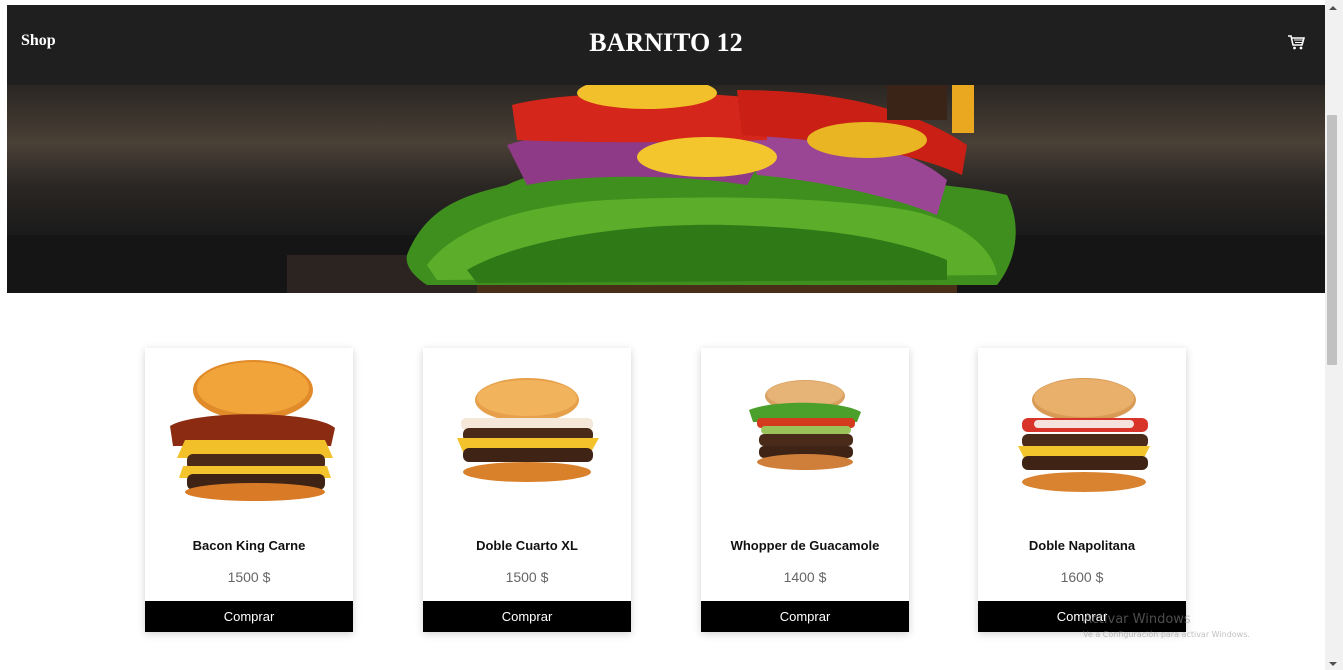  What do you see at coordinates (1333, 664) in the screenshot?
I see `scroll-down-arrow-icon` at bounding box center [1333, 664].